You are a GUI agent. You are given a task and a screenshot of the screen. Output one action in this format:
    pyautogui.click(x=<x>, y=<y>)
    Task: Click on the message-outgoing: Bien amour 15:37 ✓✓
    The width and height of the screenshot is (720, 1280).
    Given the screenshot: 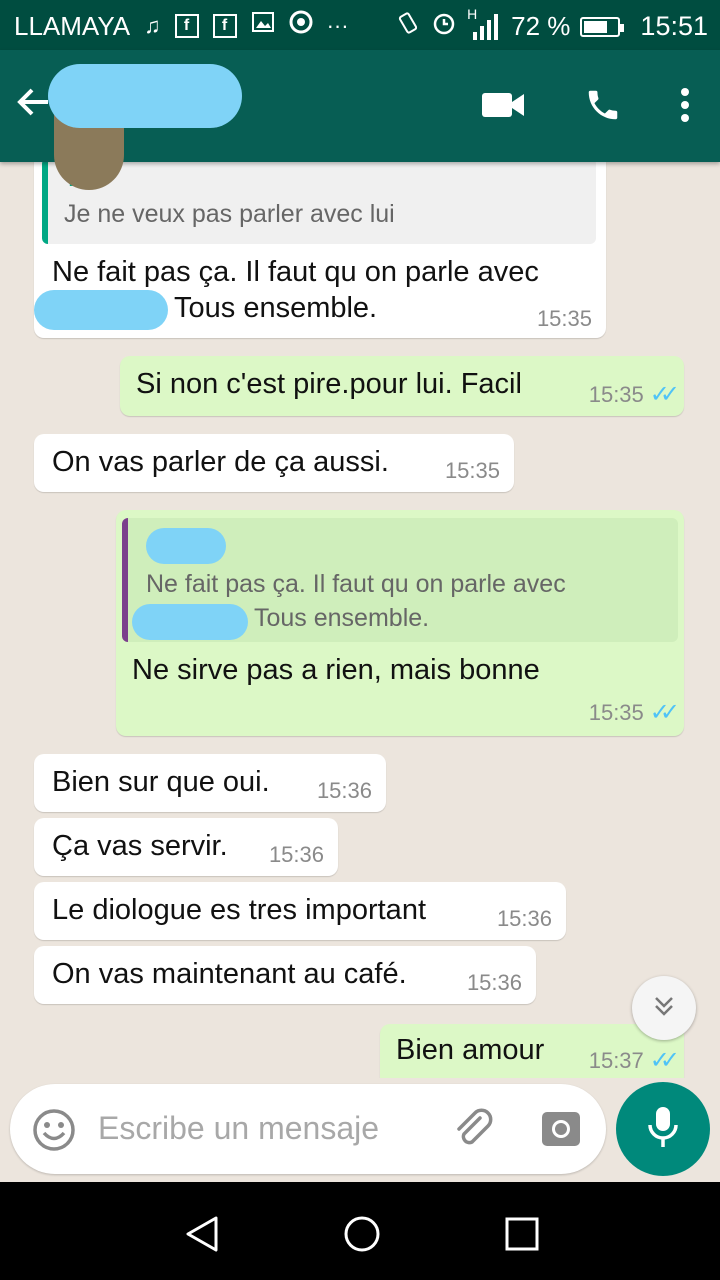 What is the action you would take?
    pyautogui.click(x=532, y=1051)
    